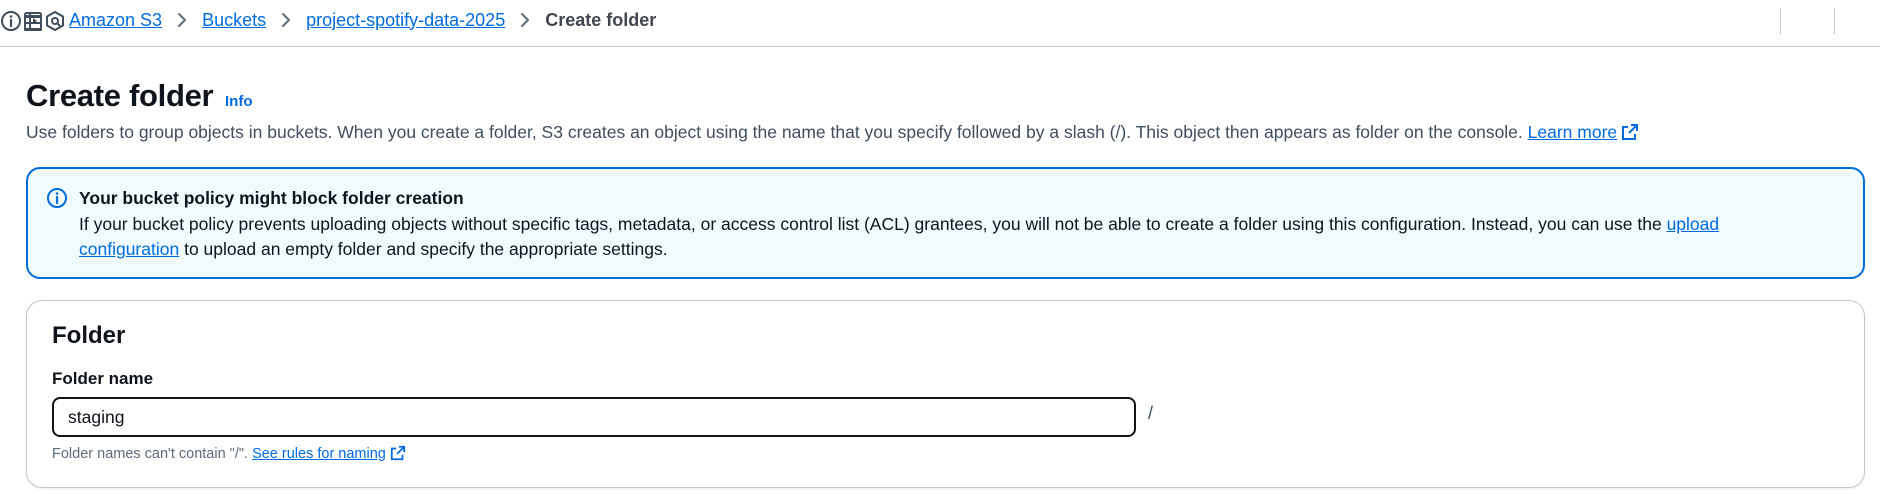  What do you see at coordinates (89, 335) in the screenshot?
I see `folder-section-title: Folder` at bounding box center [89, 335].